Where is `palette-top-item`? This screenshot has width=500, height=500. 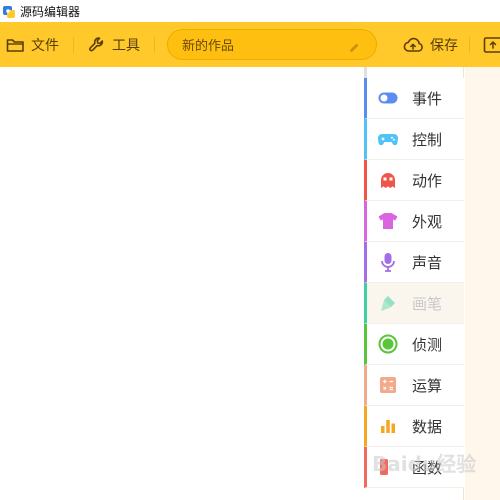 palette-top-item is located at coordinates (414, 72).